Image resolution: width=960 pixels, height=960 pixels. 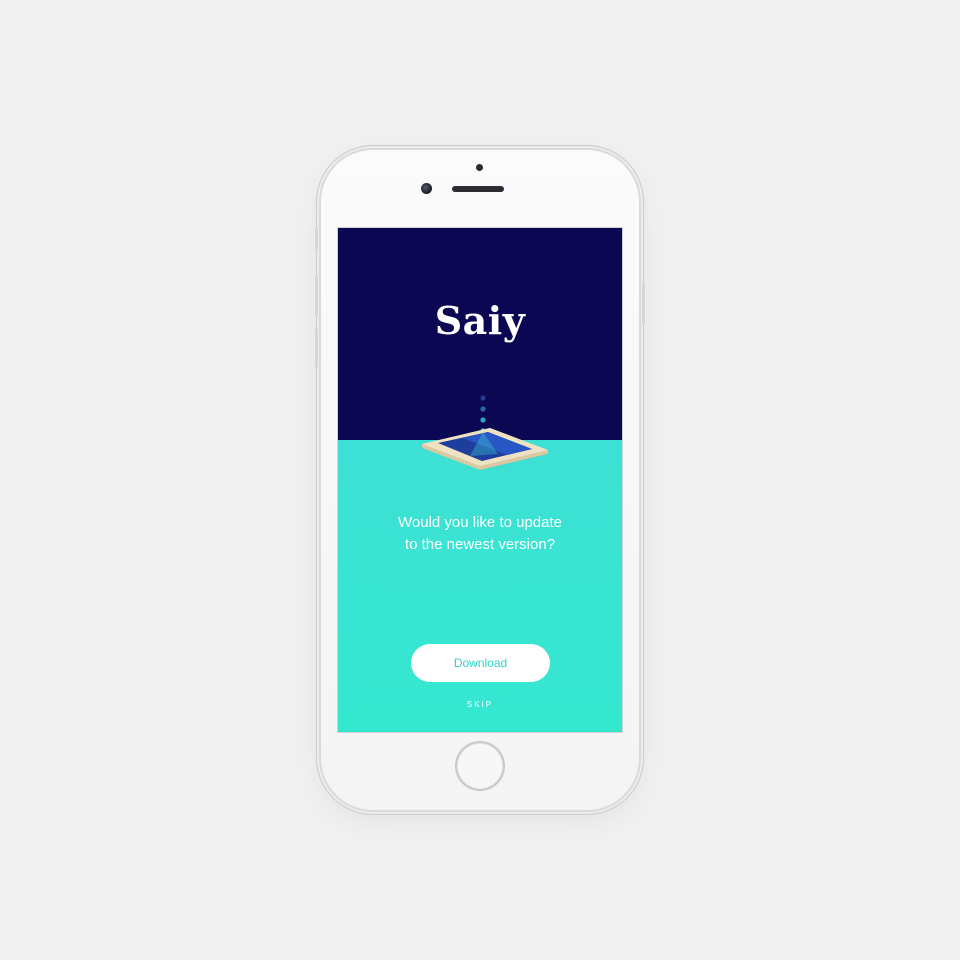 I want to click on phone-update-illustration-icon, so click(x=485, y=432).